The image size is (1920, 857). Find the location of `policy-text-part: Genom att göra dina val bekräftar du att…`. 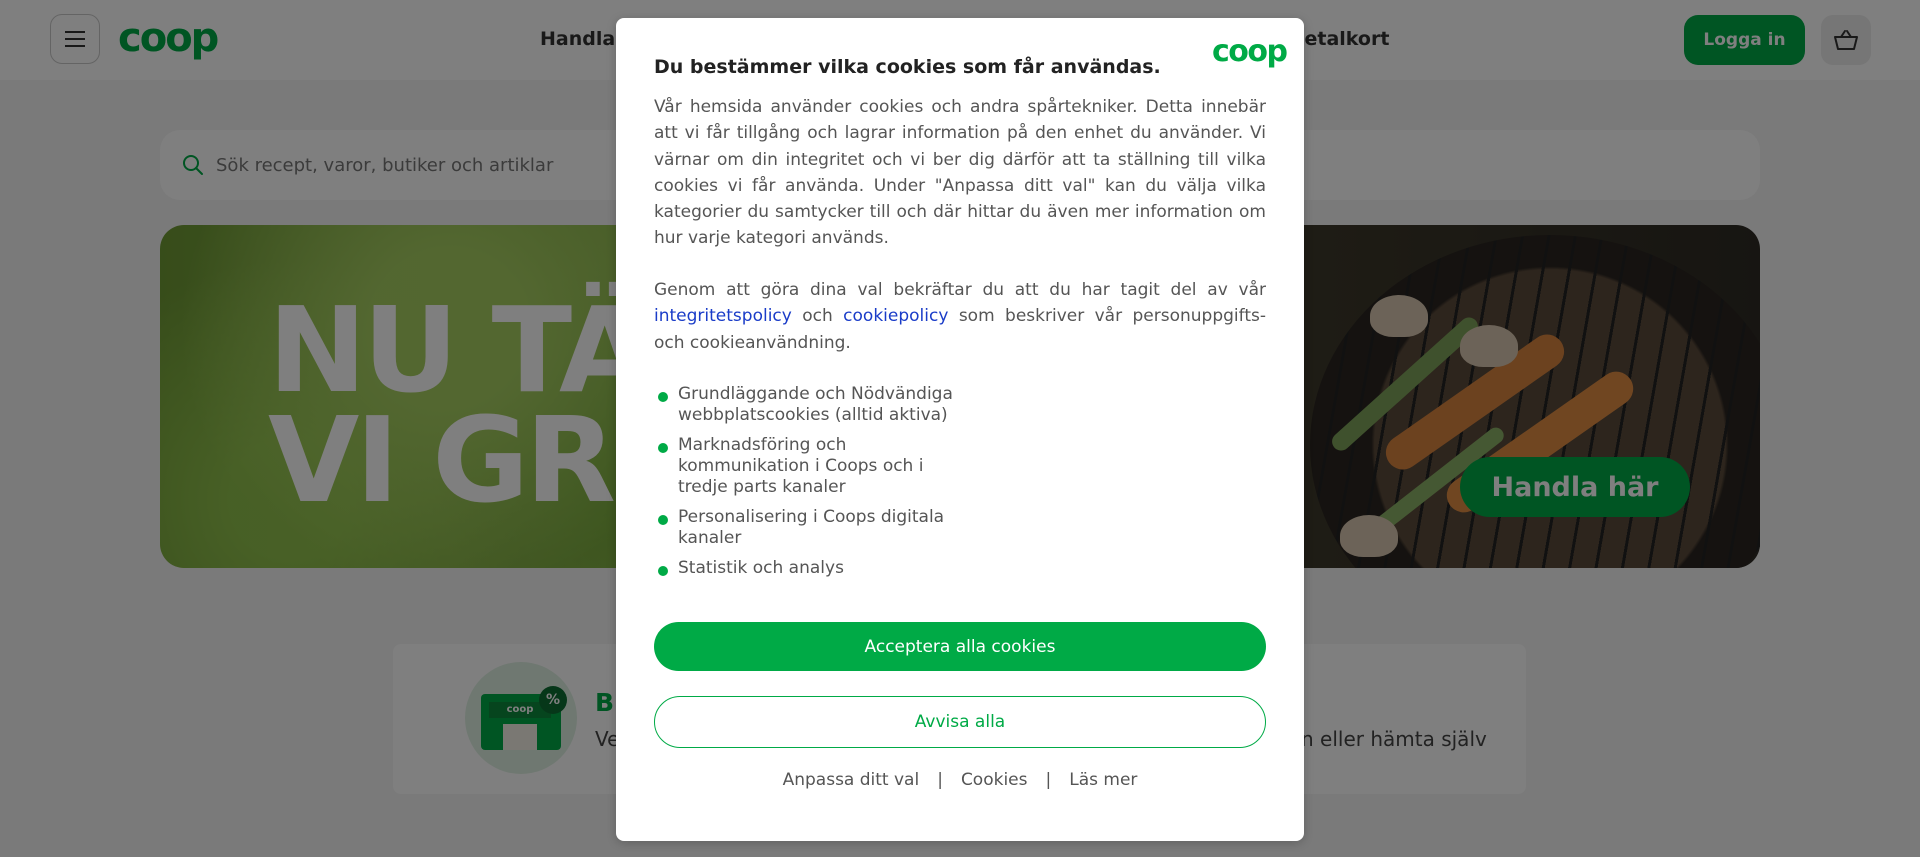

policy-text-part: Genom att göra dina val bekräftar du att… is located at coordinates (960, 290).